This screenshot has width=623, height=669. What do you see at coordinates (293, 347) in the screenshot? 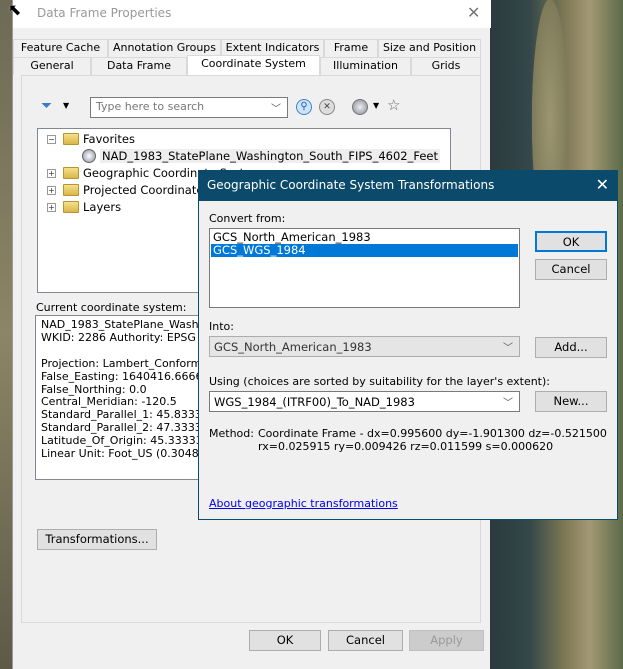
I see `into-value: GCS_North_American_1983` at bounding box center [293, 347].